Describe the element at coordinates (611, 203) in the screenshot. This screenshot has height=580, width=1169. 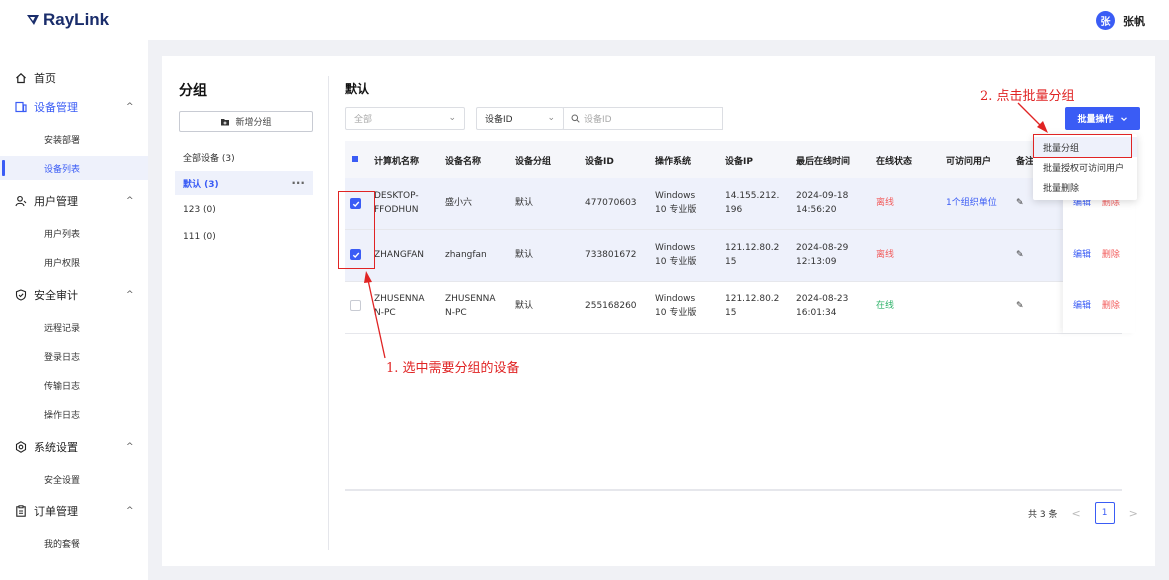
I see `device-id: 477070603` at that location.